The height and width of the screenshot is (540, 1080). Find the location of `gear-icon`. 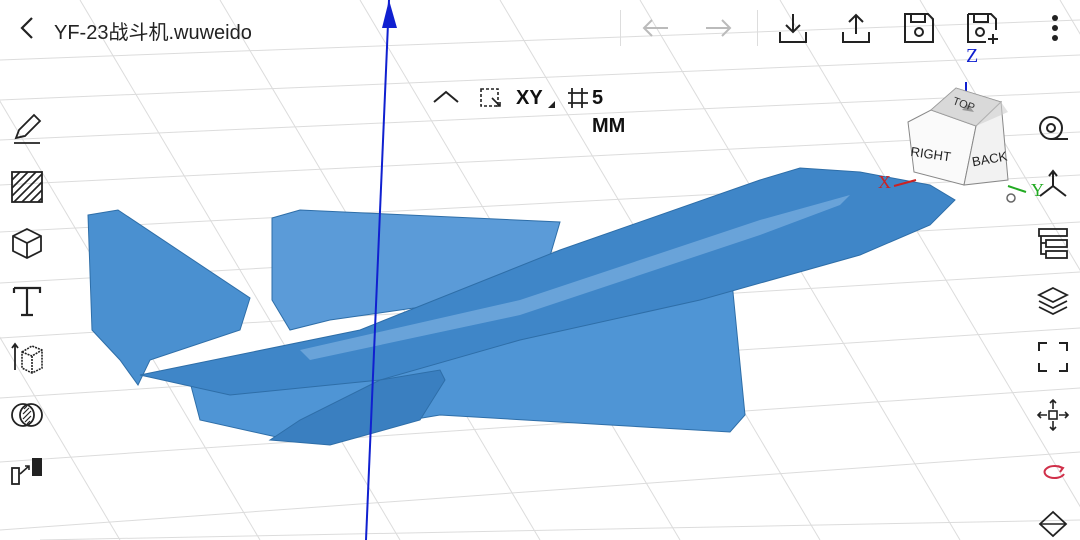

gear-icon is located at coordinates (1011, 198).